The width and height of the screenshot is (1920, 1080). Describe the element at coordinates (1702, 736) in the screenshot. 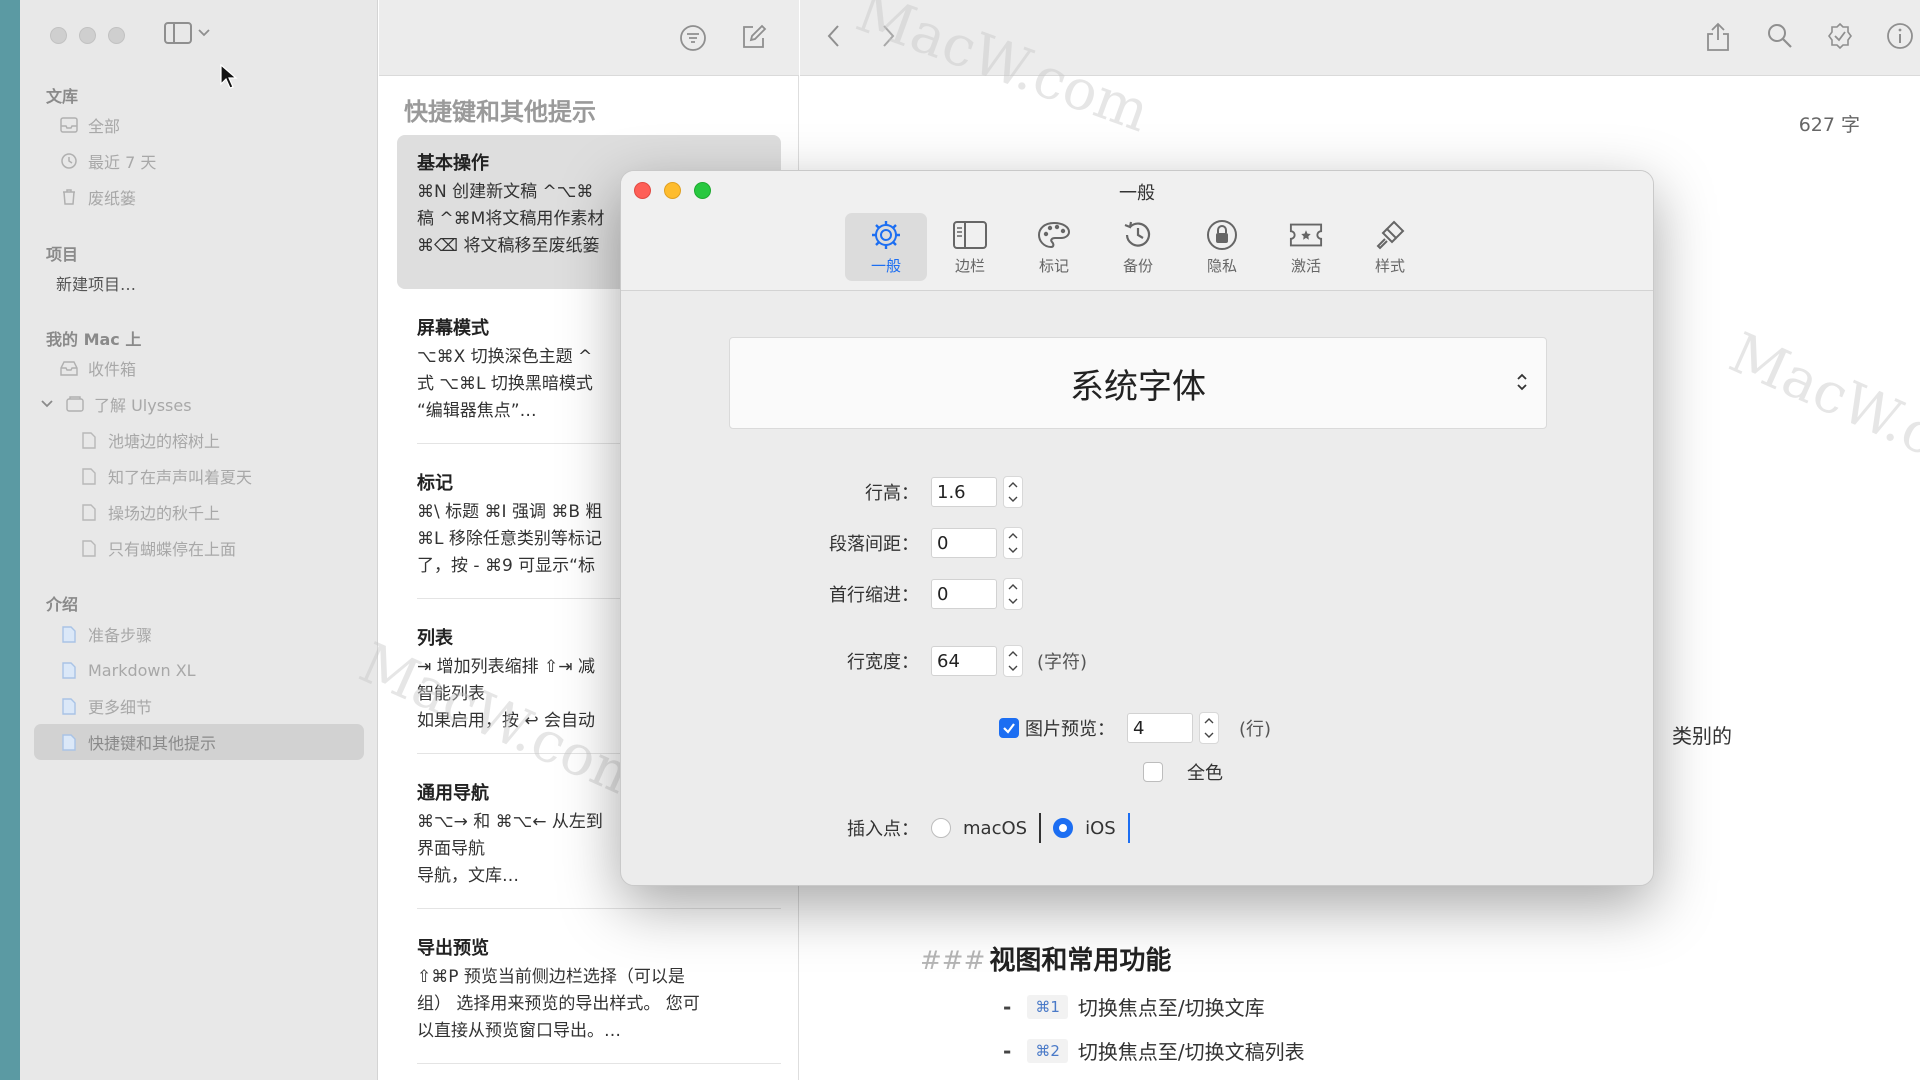

I see `editor-text-fragment: 类别的` at that location.